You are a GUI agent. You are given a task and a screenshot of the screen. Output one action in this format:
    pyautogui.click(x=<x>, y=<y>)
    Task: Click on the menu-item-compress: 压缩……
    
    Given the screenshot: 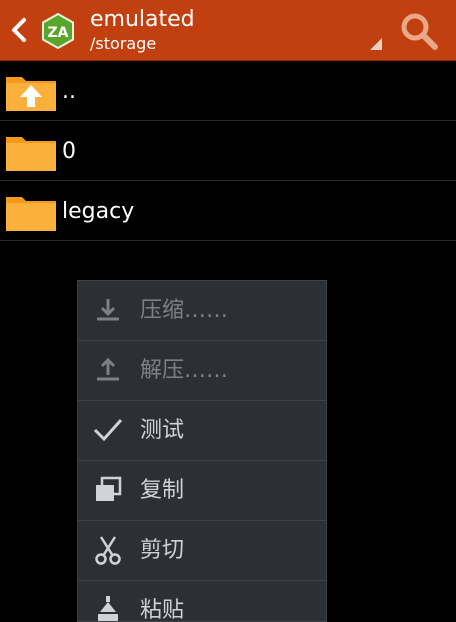 What is the action you would take?
    pyautogui.click(x=202, y=311)
    